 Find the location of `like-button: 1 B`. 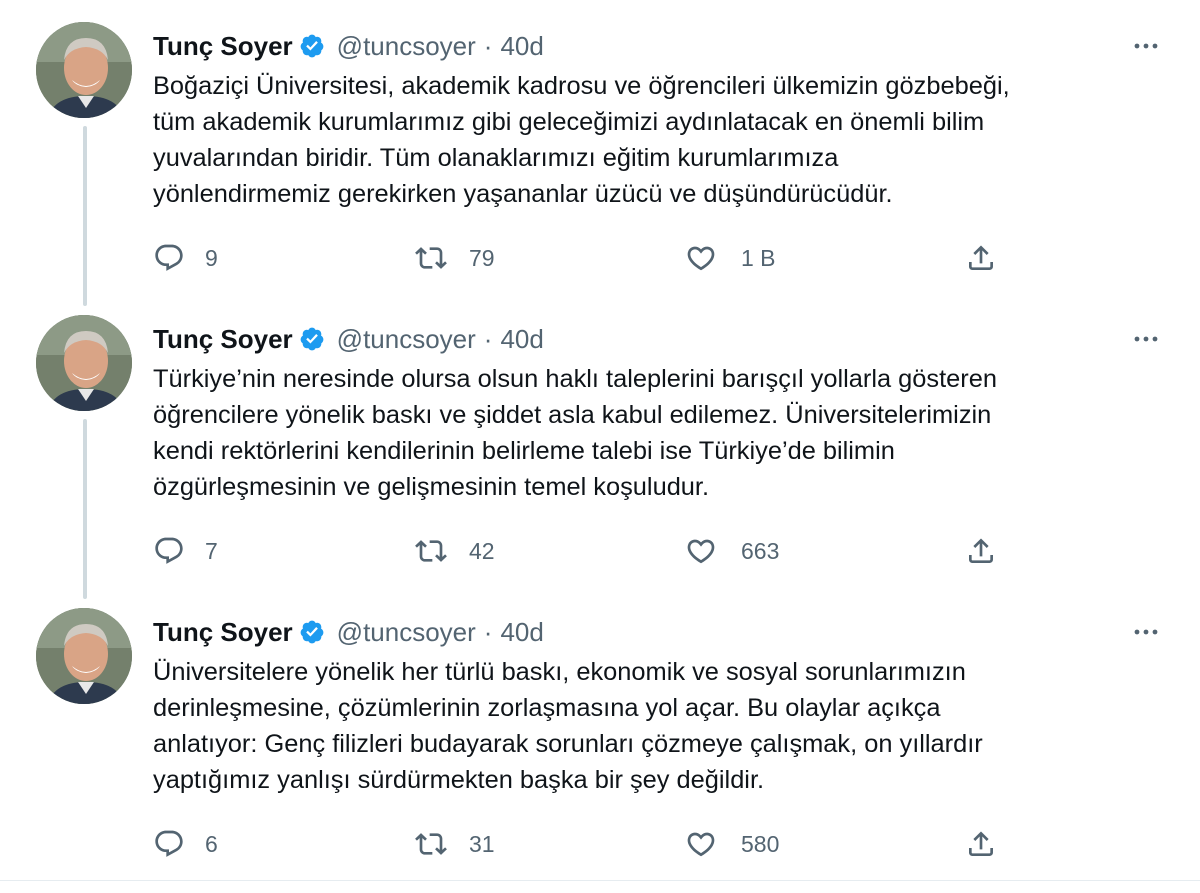

like-button: 1 B is located at coordinates (730, 258).